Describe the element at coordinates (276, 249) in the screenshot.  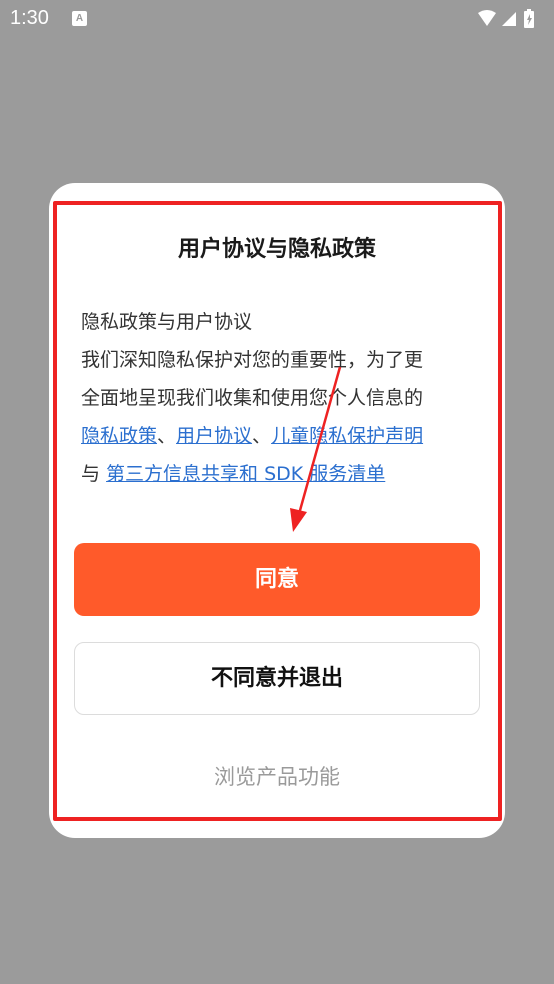
I see `dialog-title: 用户协议与隐私政策` at that location.